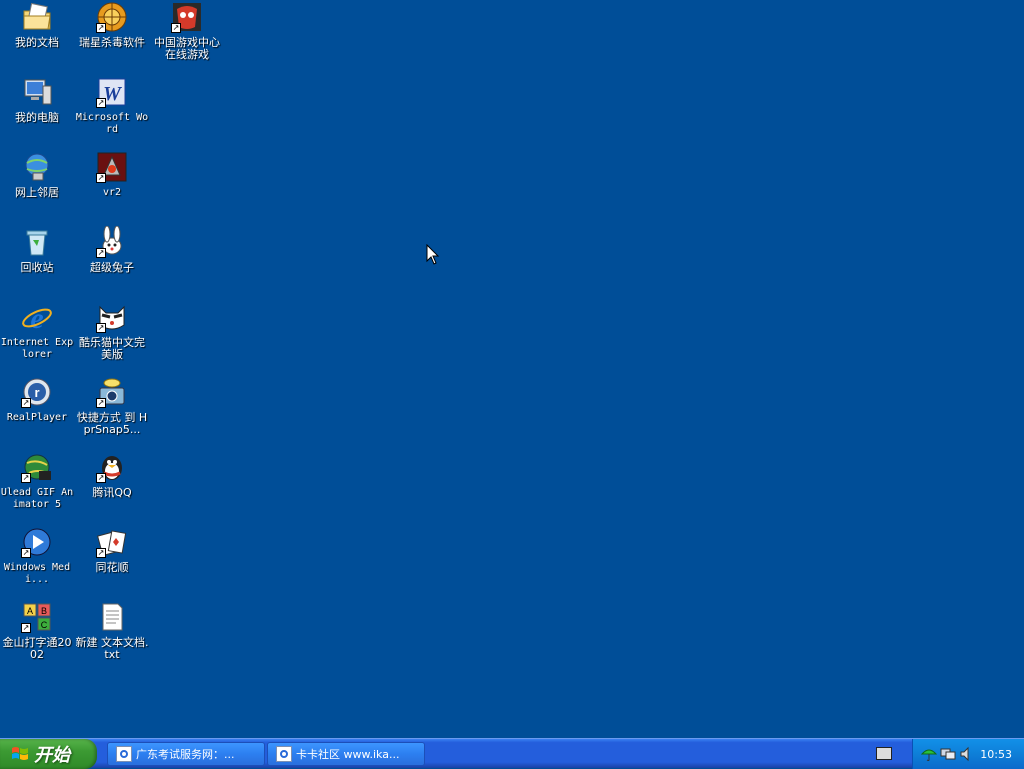 The image size is (1024, 769). I want to click on internet-explorer-icon: e, so click(37, 317).